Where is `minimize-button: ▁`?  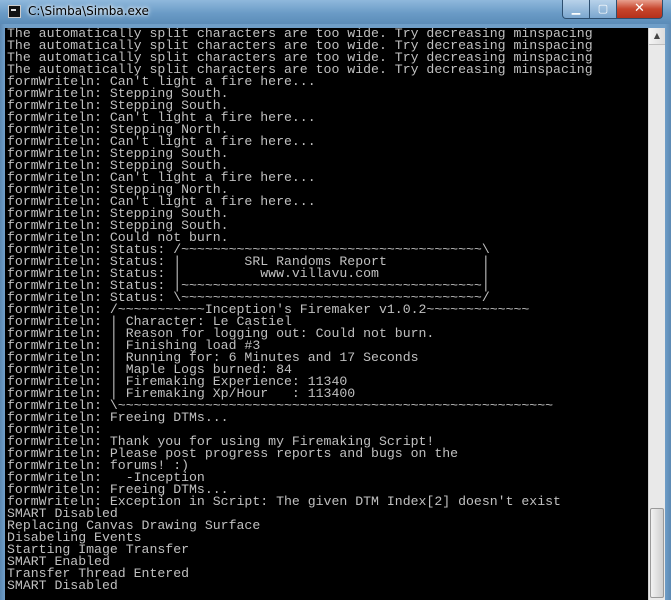
minimize-button: ▁ is located at coordinates (576, 9).